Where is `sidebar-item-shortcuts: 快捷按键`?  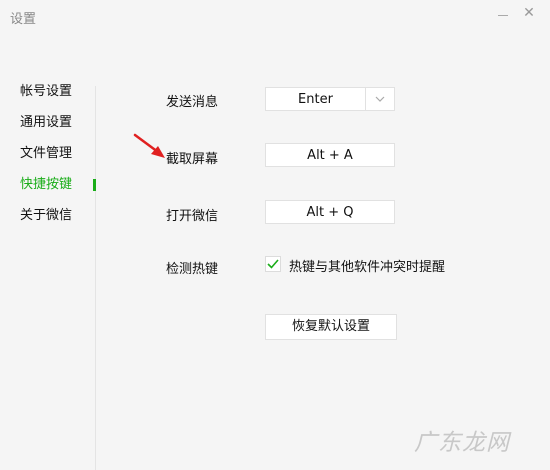 sidebar-item-shortcuts: 快捷按键 is located at coordinates (46, 185).